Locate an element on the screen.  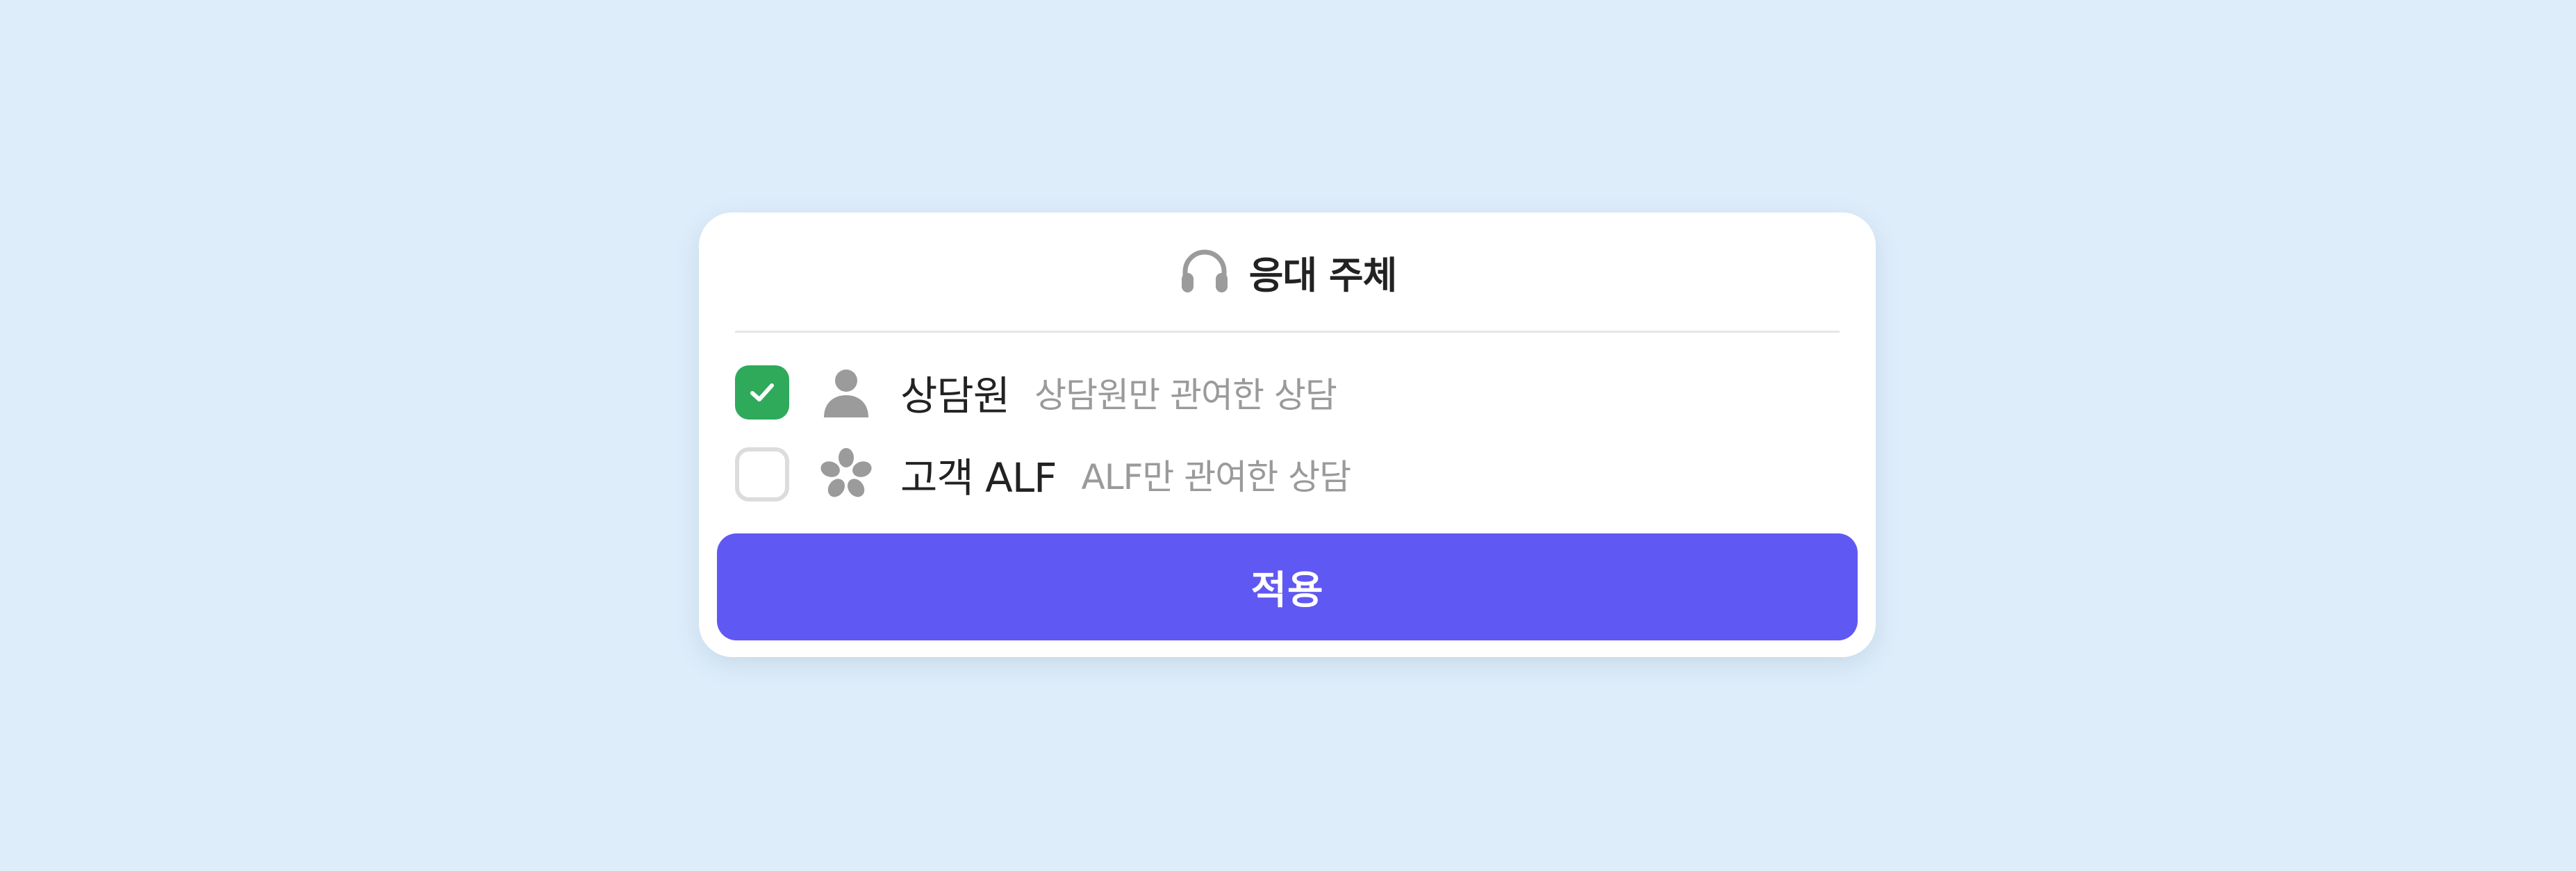
apply-button: 적용 is located at coordinates (1288, 586).